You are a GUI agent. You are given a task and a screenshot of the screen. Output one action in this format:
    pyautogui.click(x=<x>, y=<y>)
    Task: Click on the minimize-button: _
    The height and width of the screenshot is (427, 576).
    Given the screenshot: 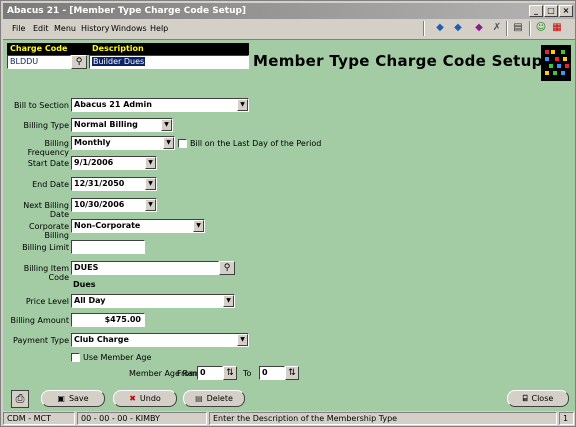 What is the action you would take?
    pyautogui.click(x=536, y=11)
    